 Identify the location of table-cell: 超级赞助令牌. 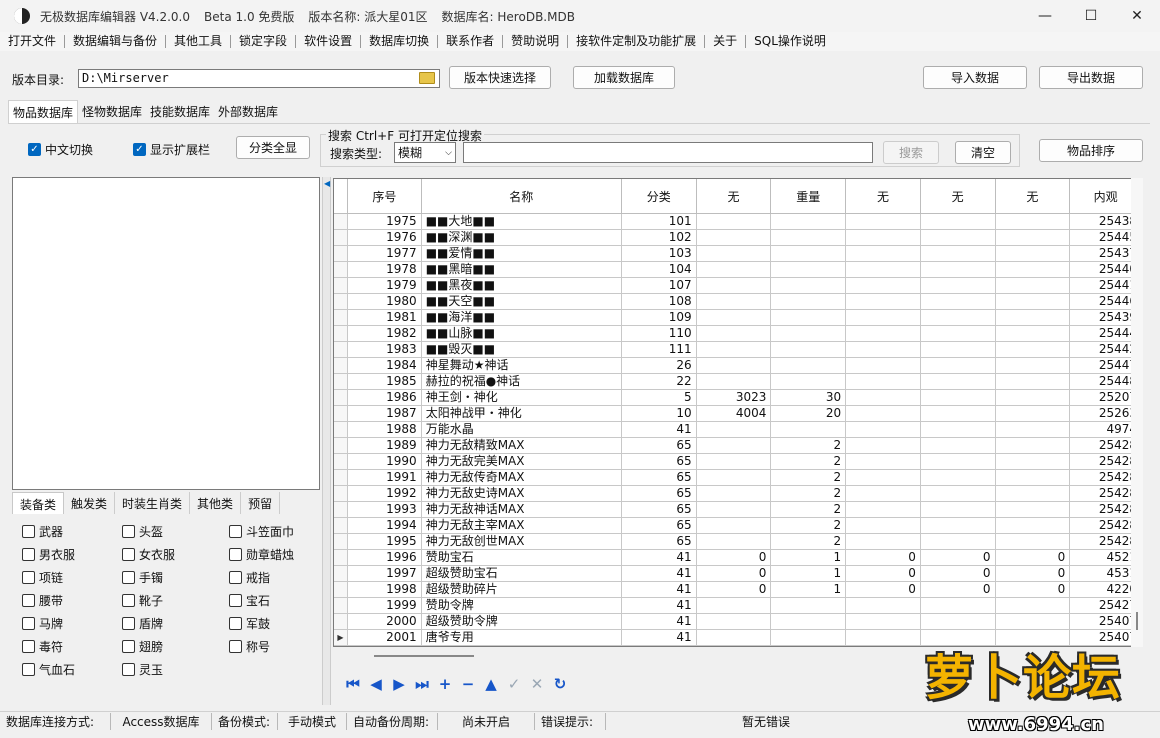
(522, 621).